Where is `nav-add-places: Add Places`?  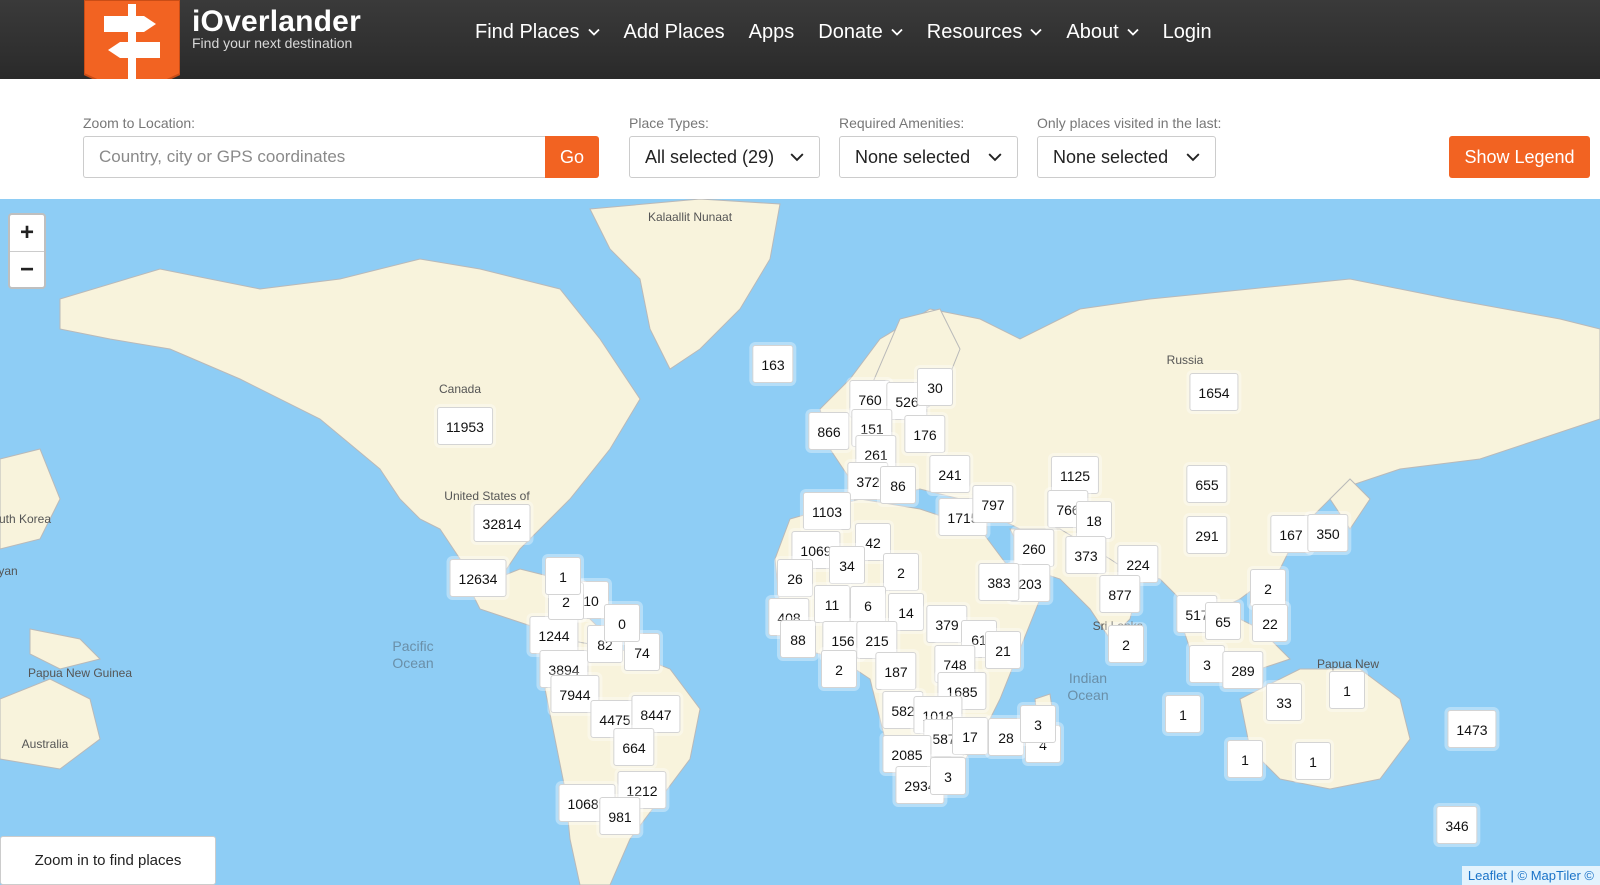
nav-add-places: Add Places is located at coordinates (674, 32).